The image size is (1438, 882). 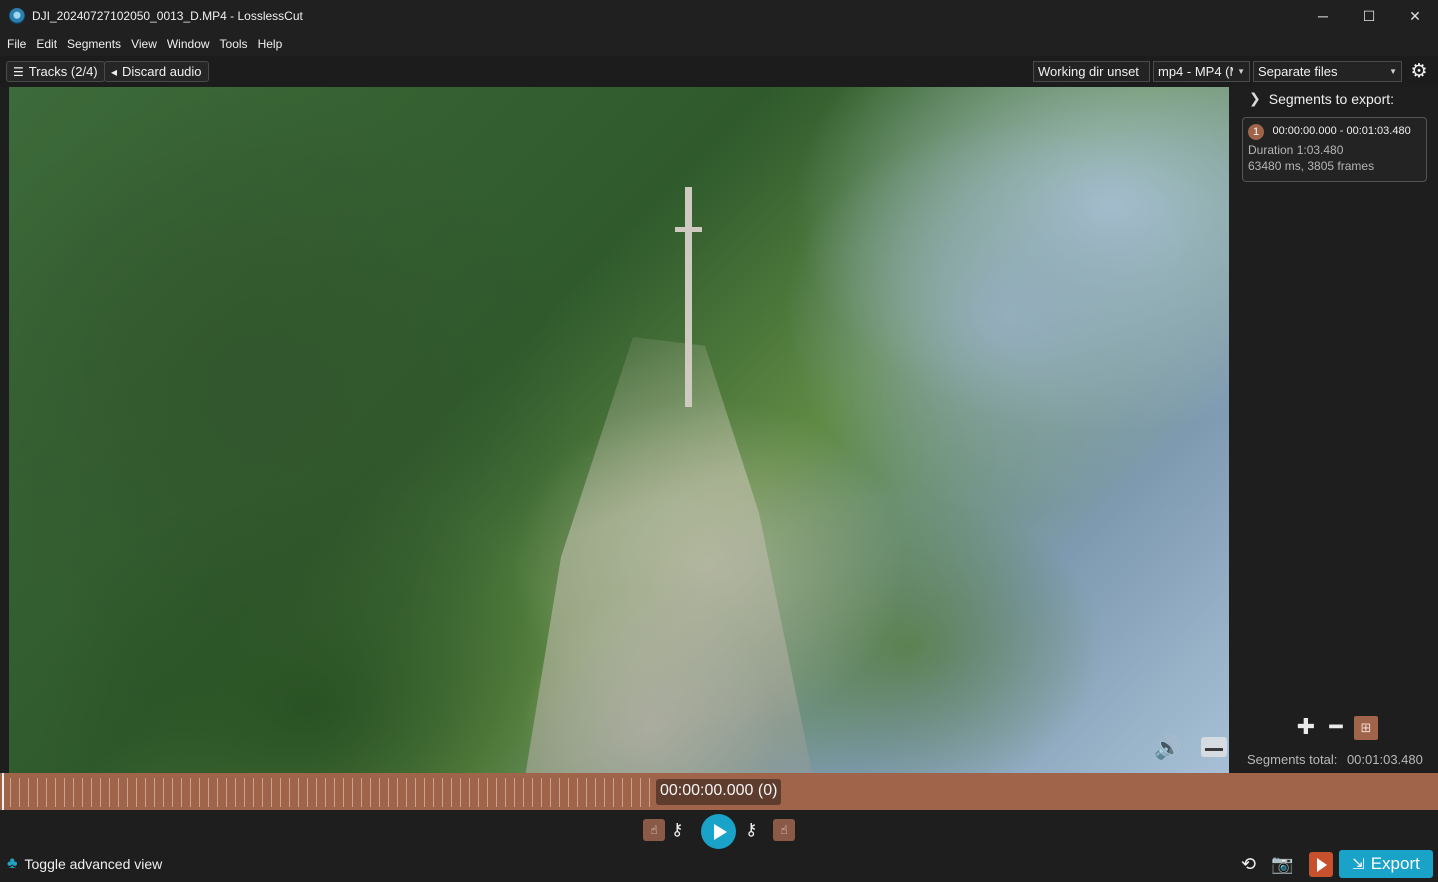 I want to click on rotate-icon: ⟲, so click(x=1248, y=864).